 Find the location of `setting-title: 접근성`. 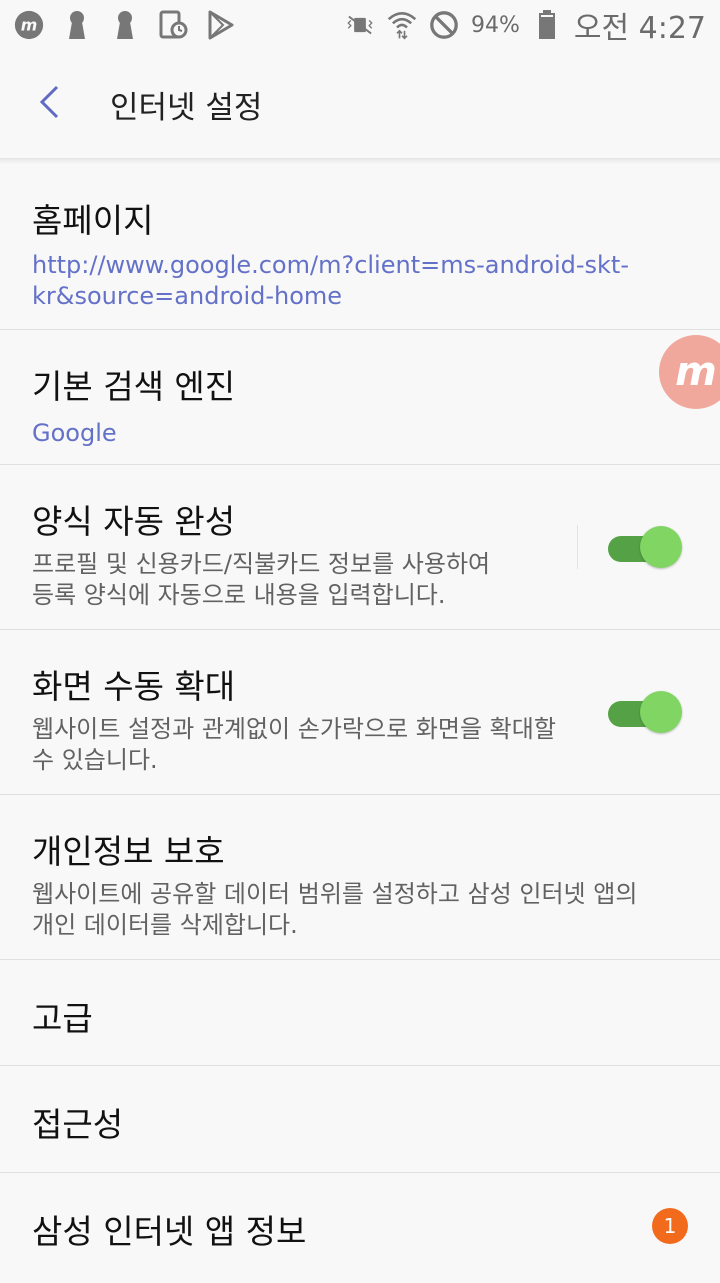

setting-title: 접근성 is located at coordinates (78, 1124).